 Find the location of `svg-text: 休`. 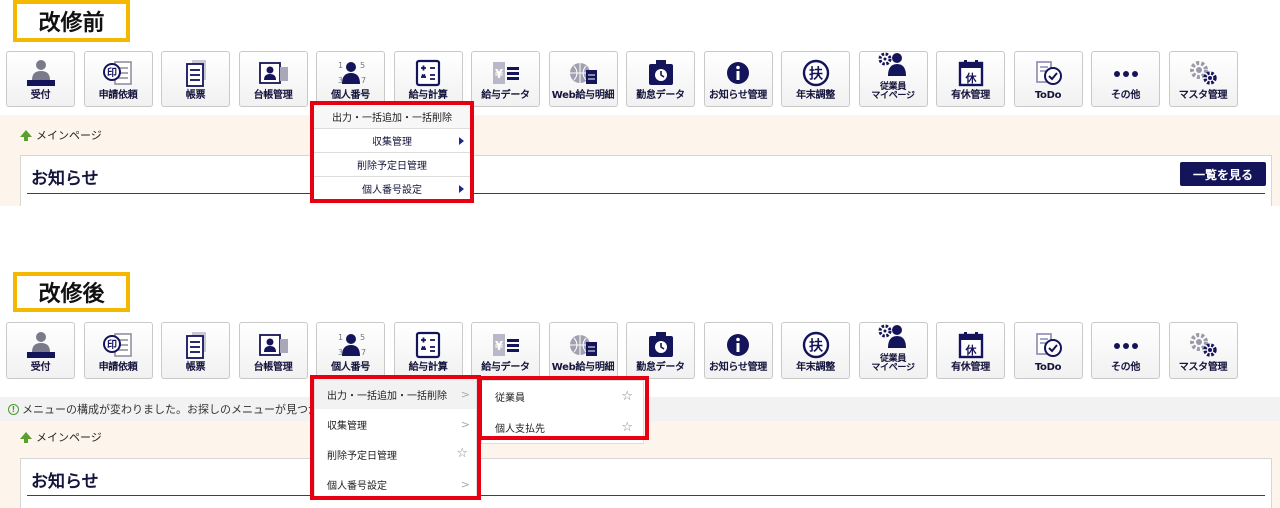

svg-text: 休 is located at coordinates (970, 78).